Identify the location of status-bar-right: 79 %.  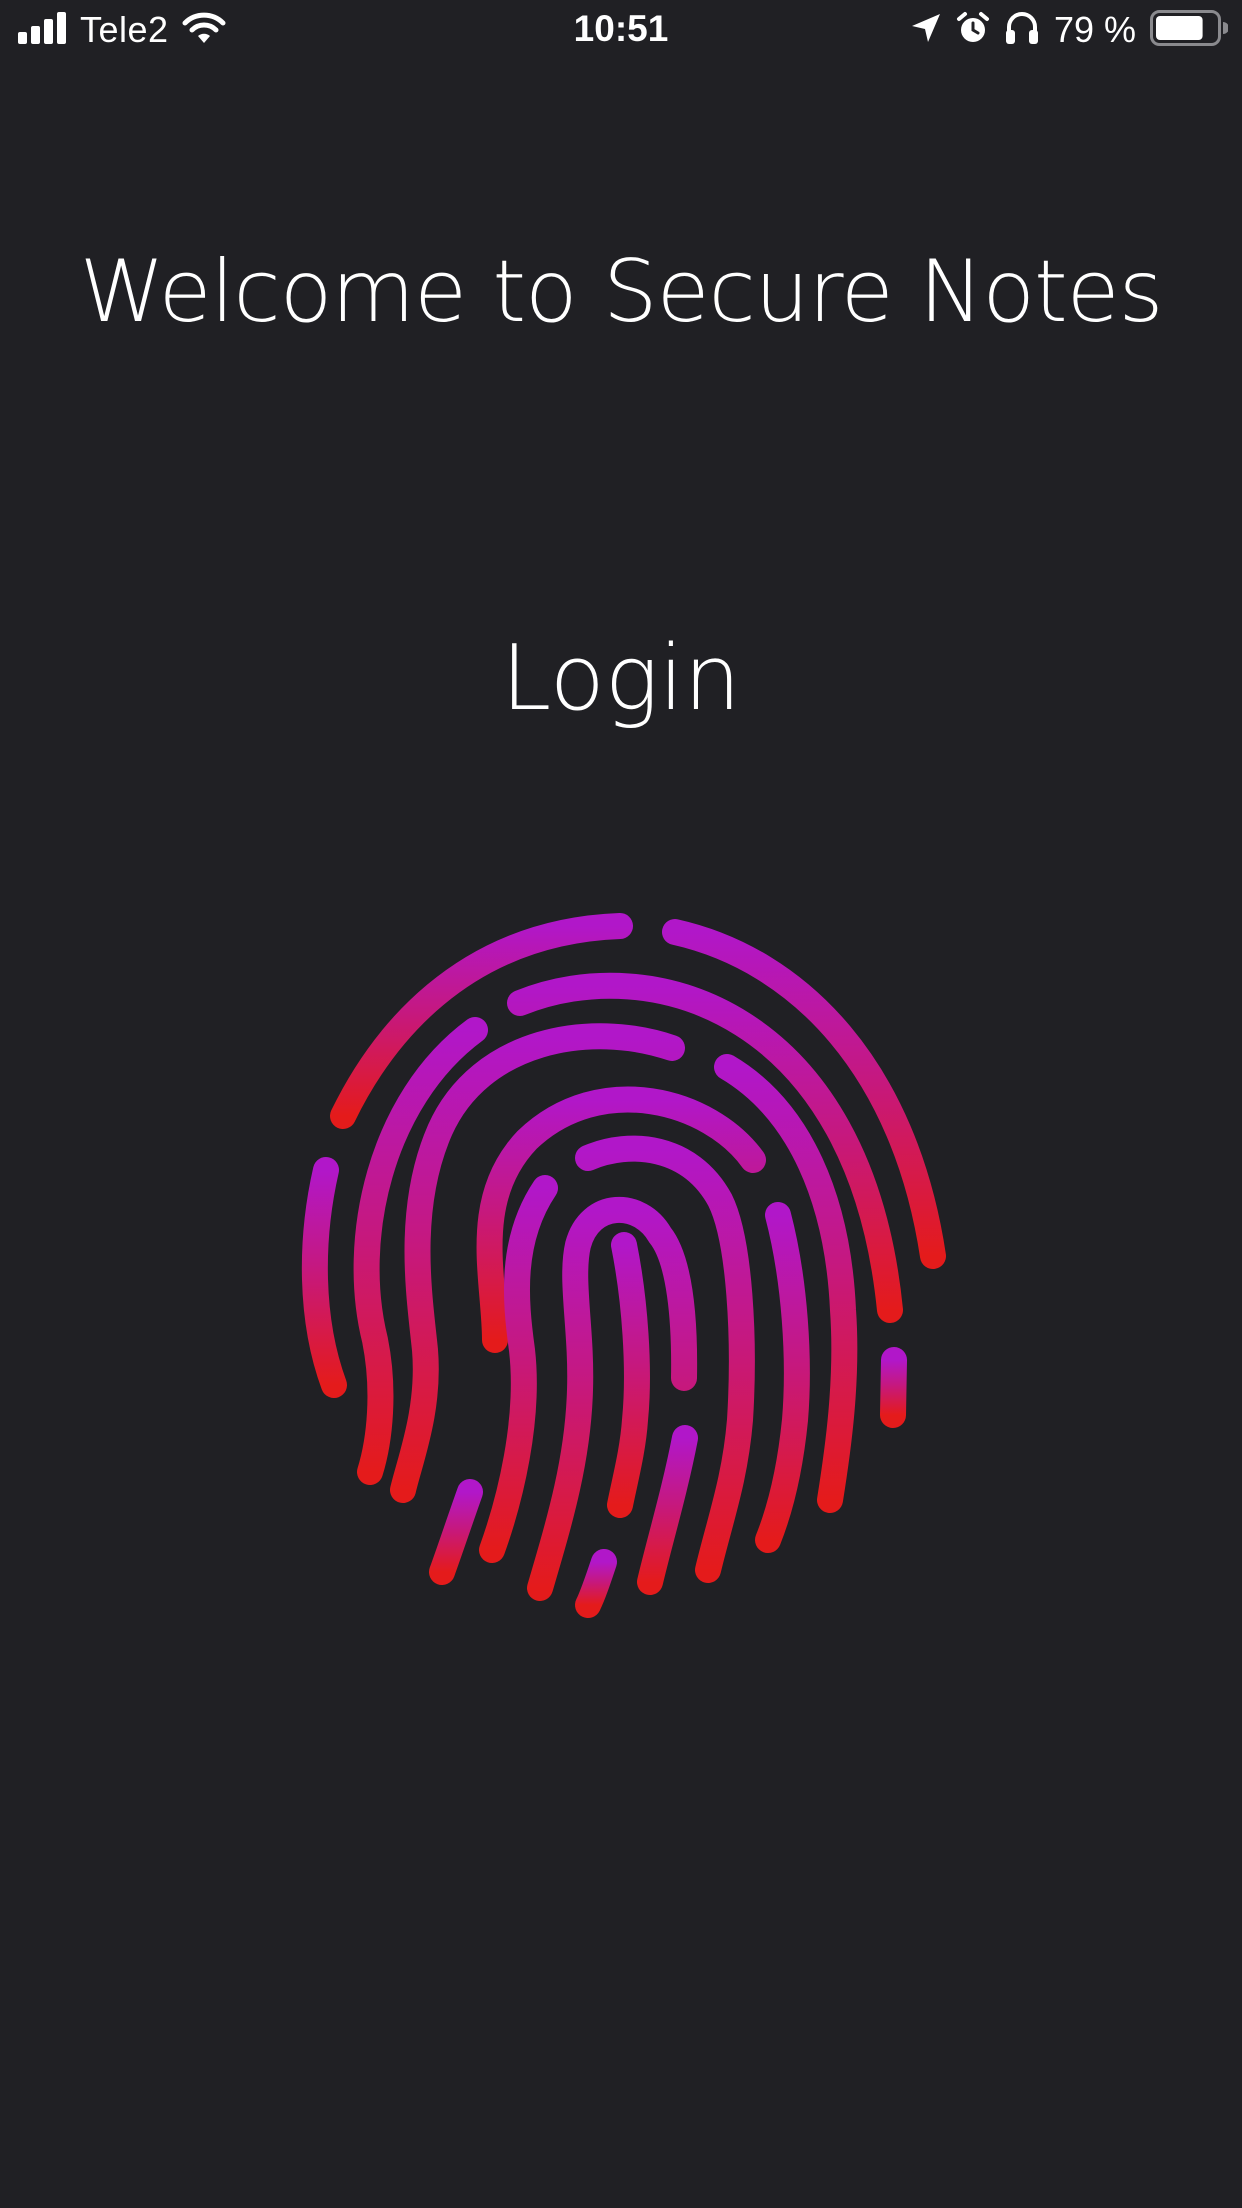
(1069, 30).